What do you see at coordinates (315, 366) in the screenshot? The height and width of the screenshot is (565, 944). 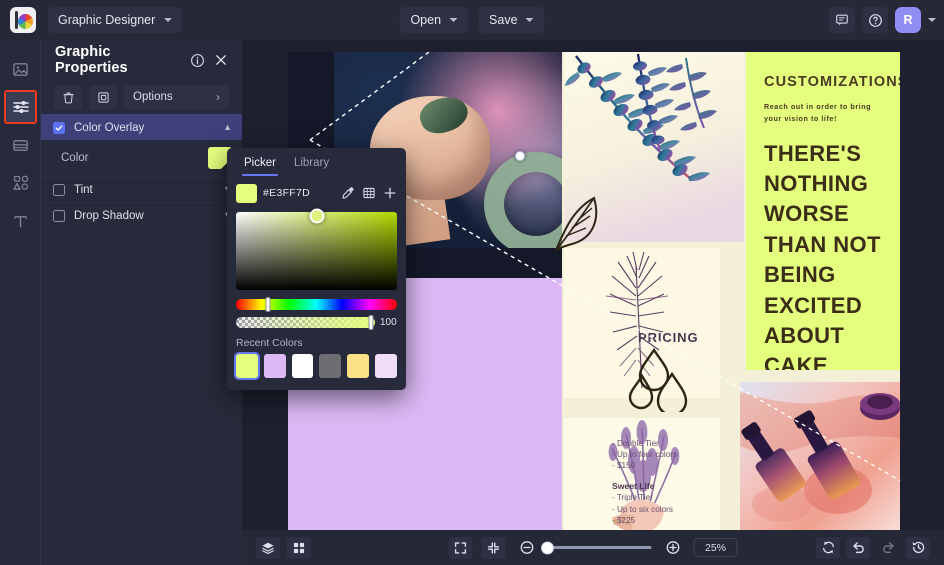 I see `recent-colors-list` at bounding box center [315, 366].